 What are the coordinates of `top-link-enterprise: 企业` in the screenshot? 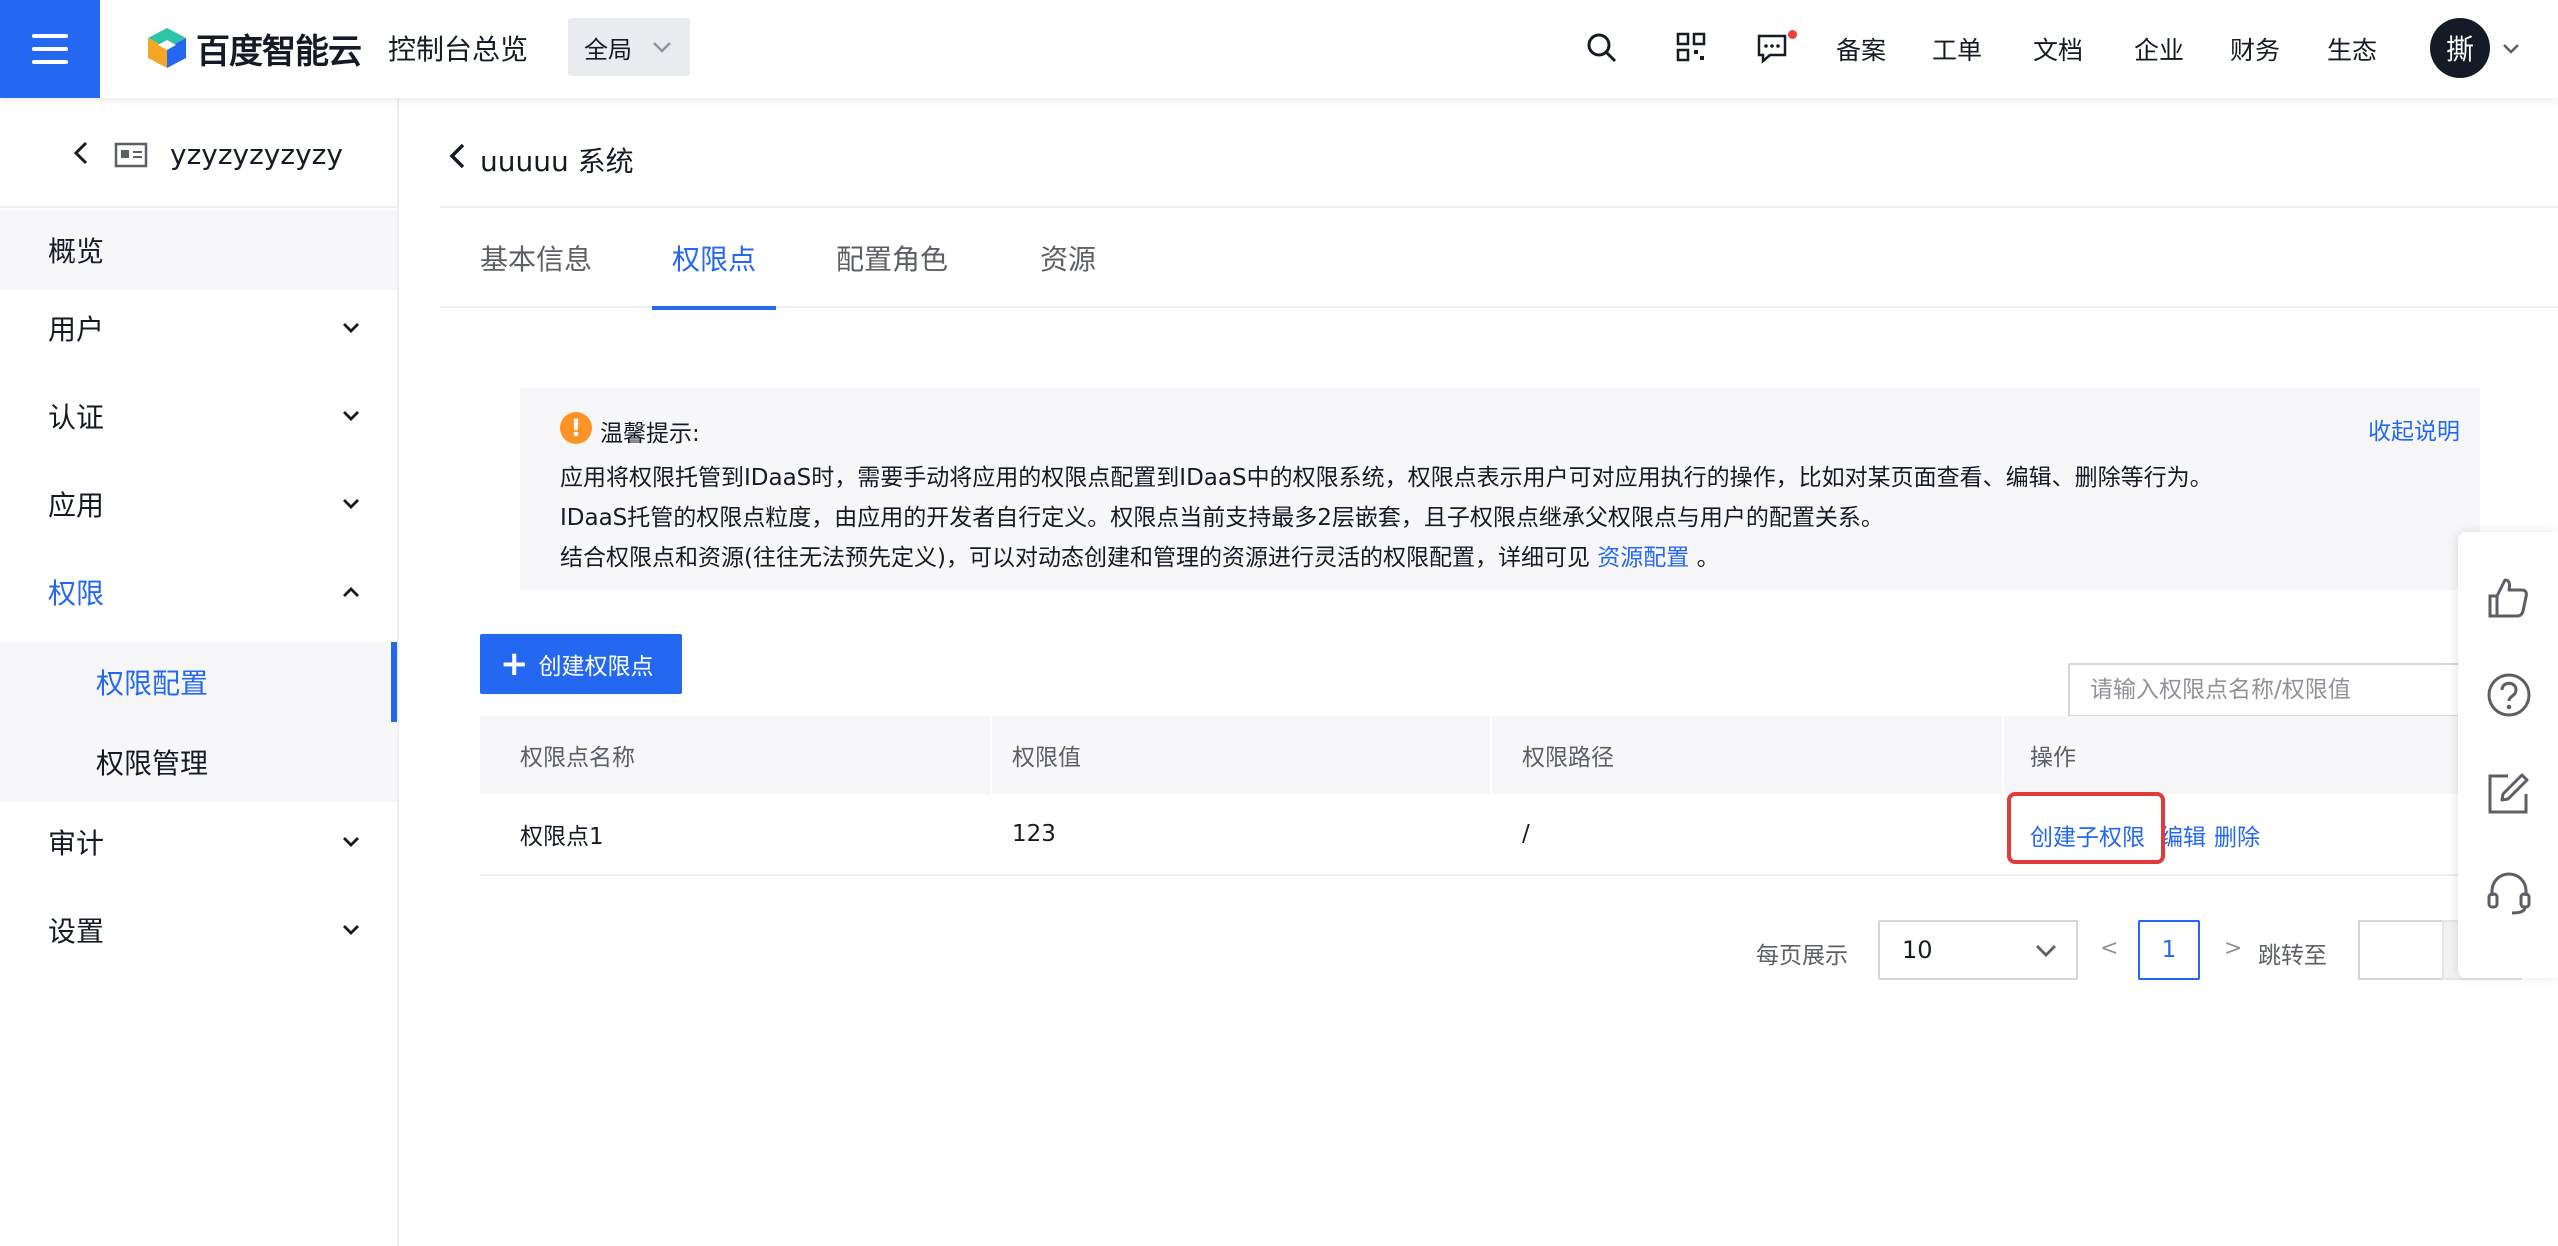 It's located at (2159, 49).